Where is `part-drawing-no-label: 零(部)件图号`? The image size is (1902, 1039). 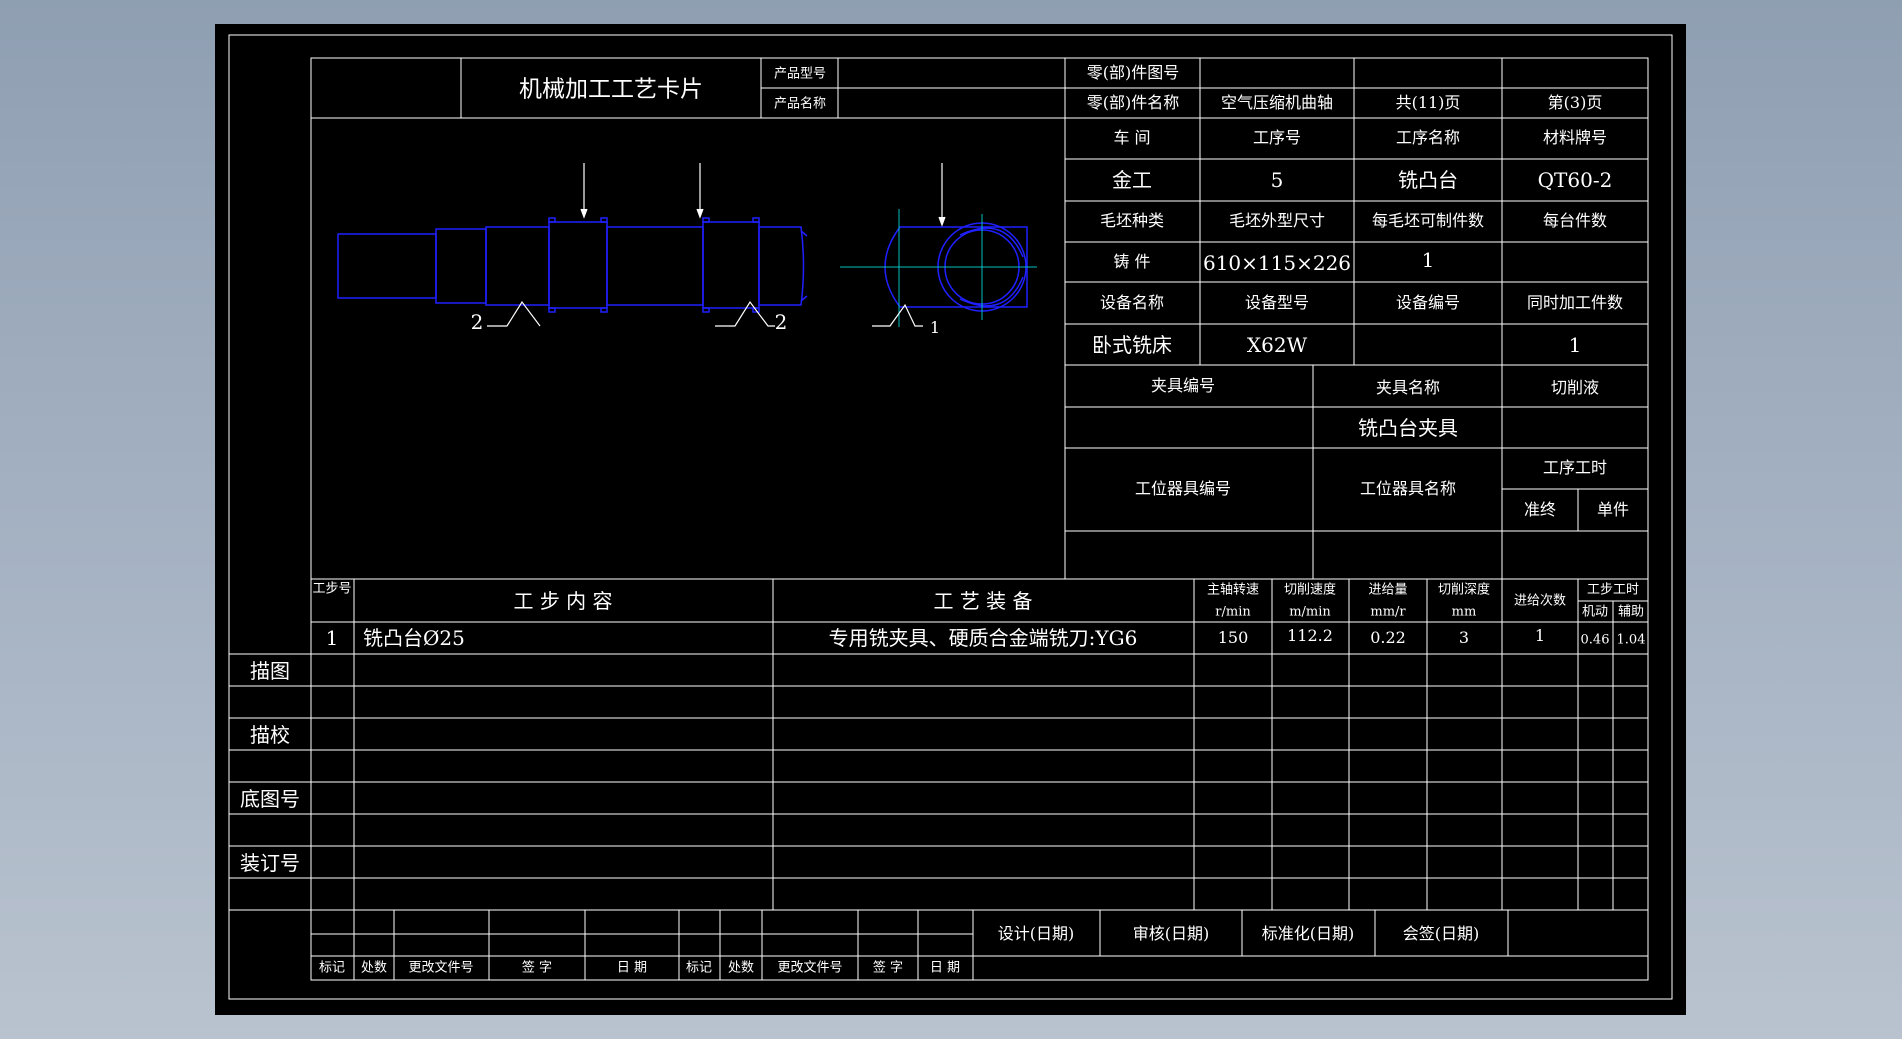 part-drawing-no-label: 零(部)件图号 is located at coordinates (1133, 72).